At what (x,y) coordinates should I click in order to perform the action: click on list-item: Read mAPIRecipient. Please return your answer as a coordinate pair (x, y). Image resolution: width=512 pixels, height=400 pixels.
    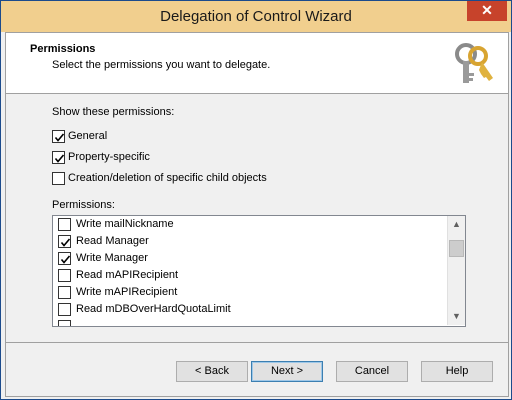
    Looking at the image, I should click on (249, 275).